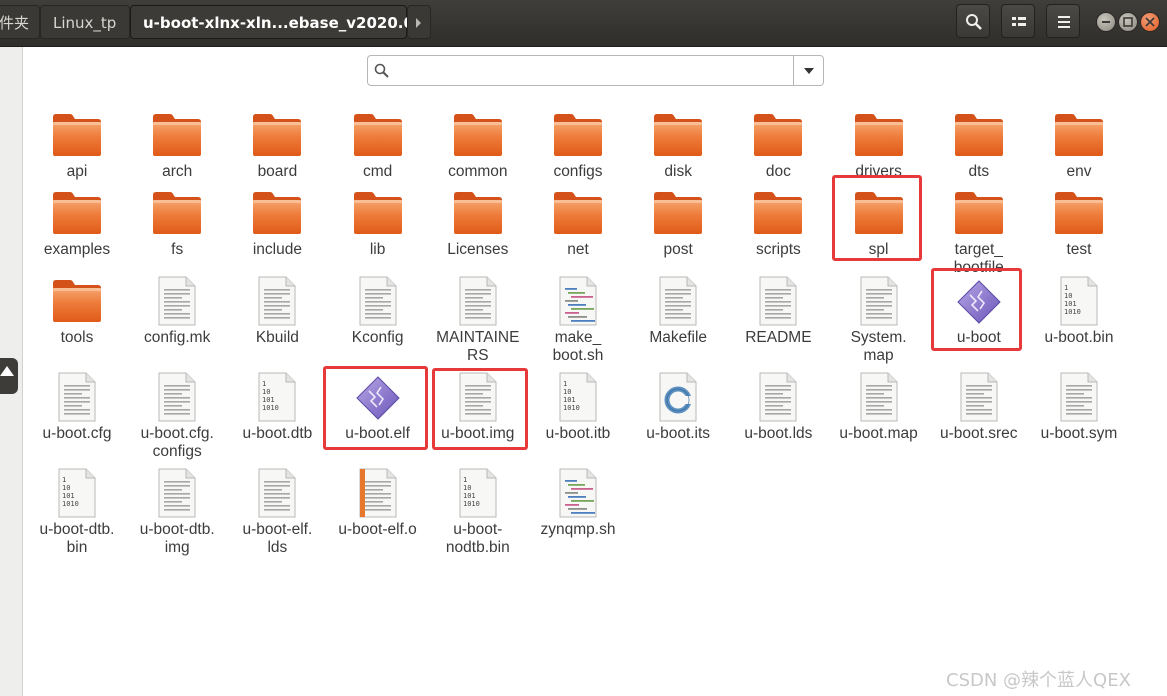 The image size is (1167, 696). Describe the element at coordinates (478, 320) in the screenshot. I see `file-item: MAINTAINE RS` at that location.